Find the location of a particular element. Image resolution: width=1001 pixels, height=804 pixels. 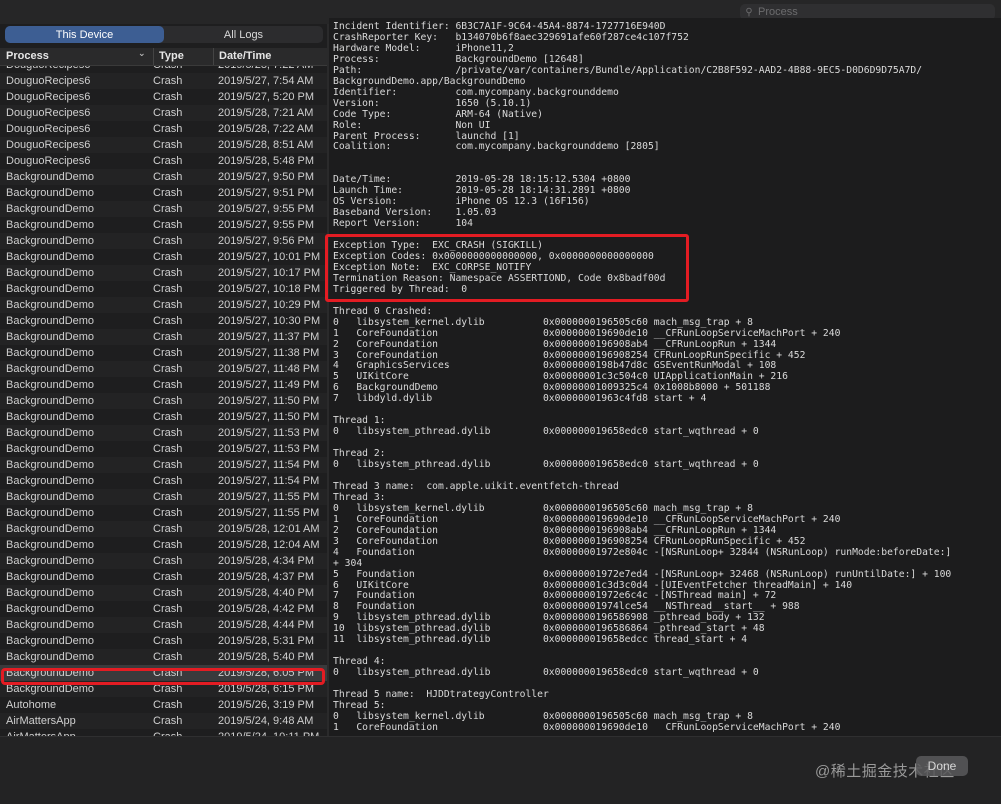

table-row: BackgroundDemo Crash 2019/5/28, 4:42 PM is located at coordinates (163, 609).